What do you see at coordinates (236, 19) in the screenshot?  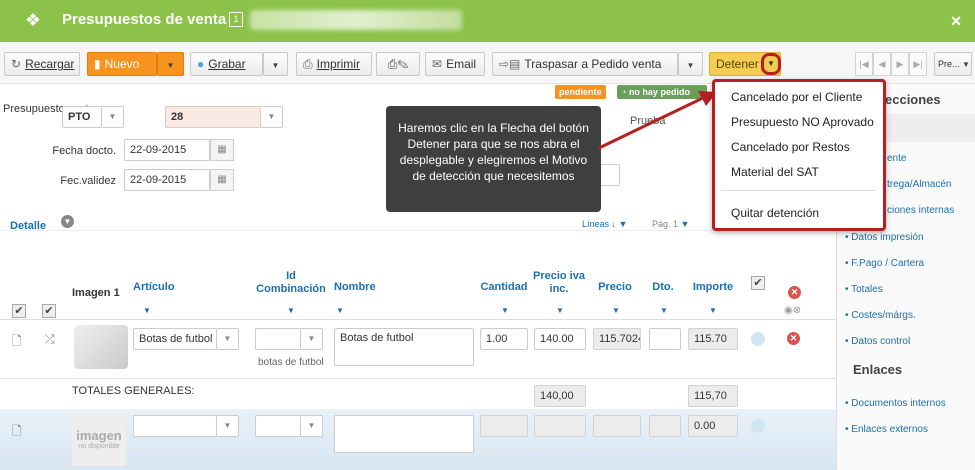 I see `window-number: 1` at bounding box center [236, 19].